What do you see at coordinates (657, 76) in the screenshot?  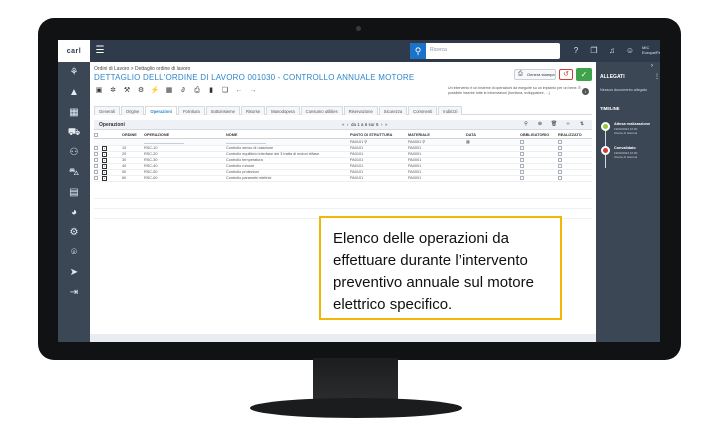 I see `kebab-menu-icon: ⋮` at bounding box center [657, 76].